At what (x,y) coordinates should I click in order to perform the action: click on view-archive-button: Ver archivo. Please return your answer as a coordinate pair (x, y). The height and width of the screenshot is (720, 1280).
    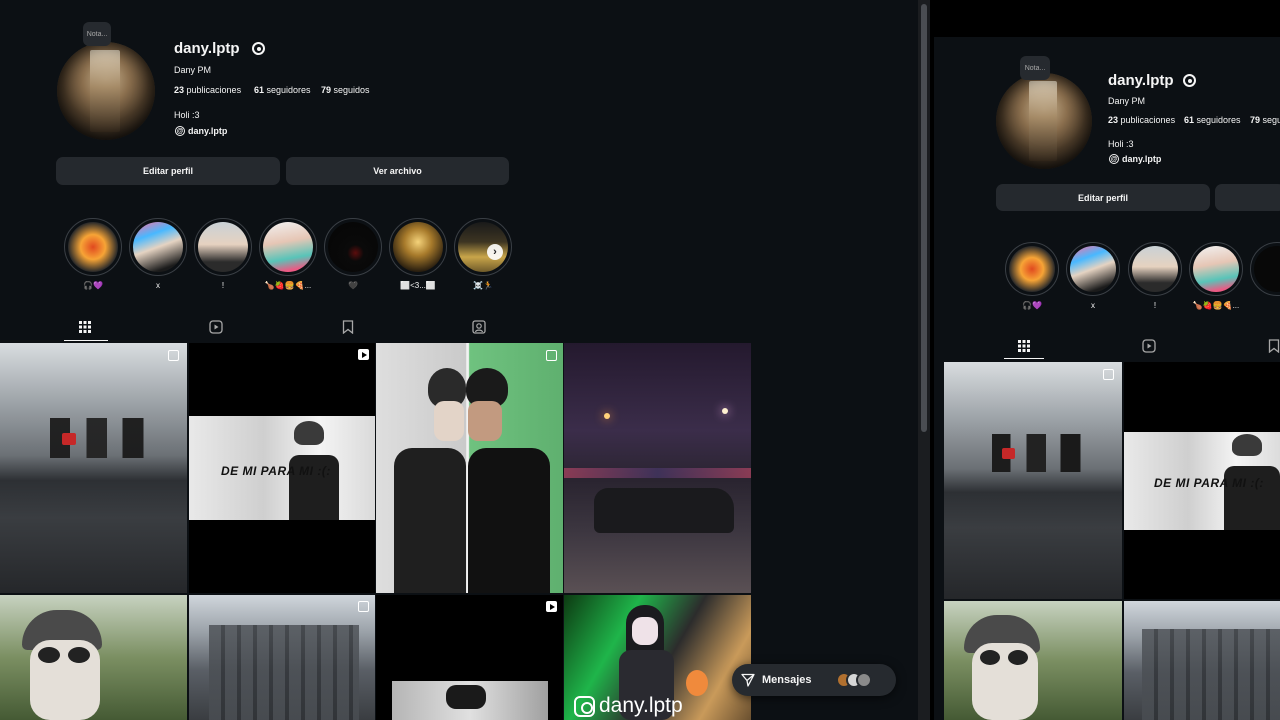
    Looking at the image, I should click on (397, 171).